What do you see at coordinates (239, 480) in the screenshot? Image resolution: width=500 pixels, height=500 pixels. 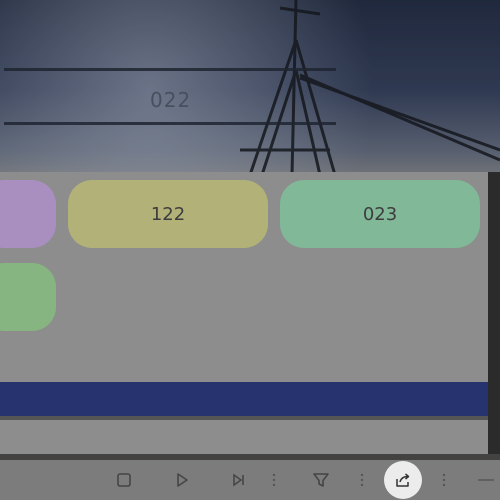 I see `skip-next-icon` at bounding box center [239, 480].